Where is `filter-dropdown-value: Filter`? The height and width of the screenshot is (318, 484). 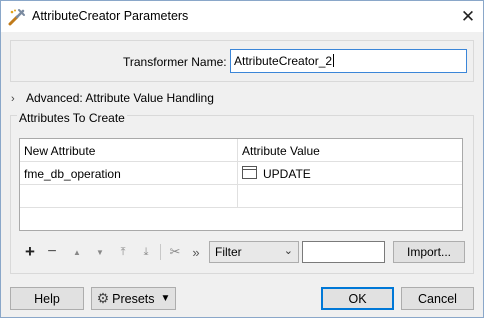 filter-dropdown-value: Filter is located at coordinates (228, 252).